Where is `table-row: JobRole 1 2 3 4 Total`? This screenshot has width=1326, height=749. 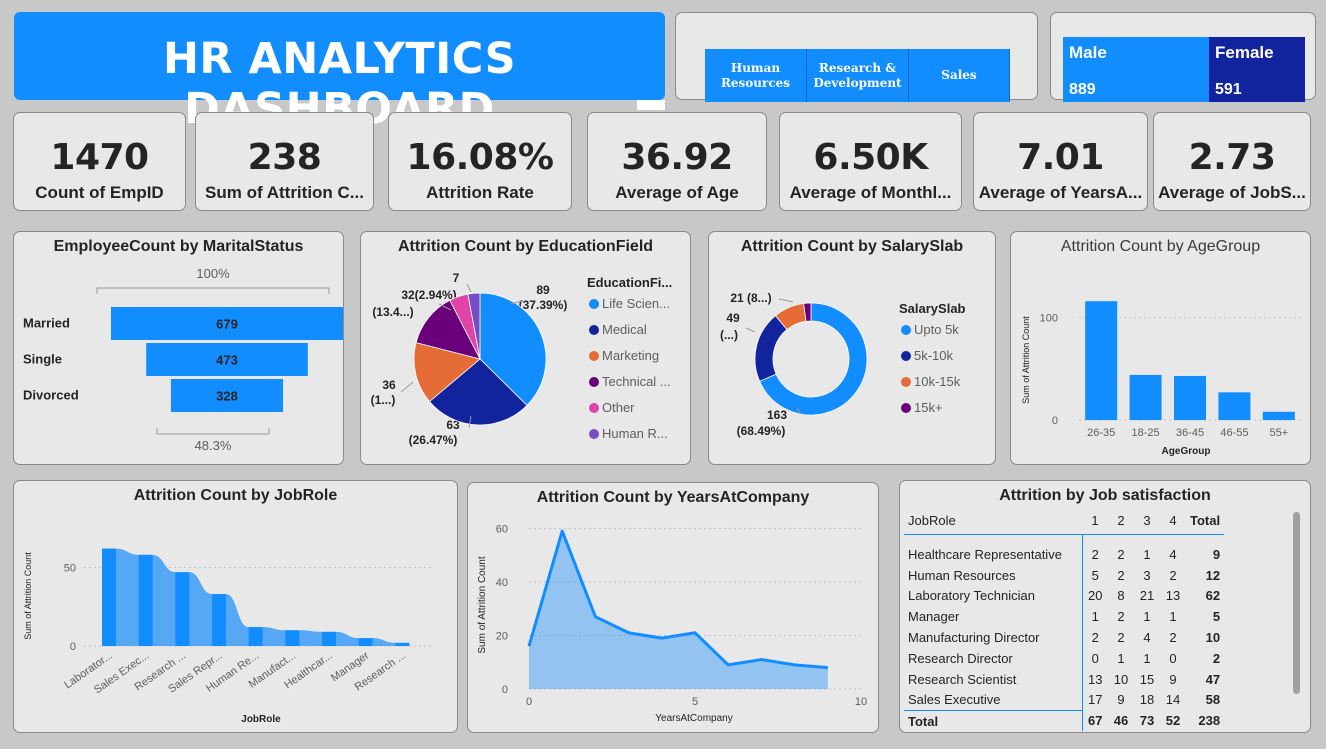
table-row: JobRole 1 2 3 4 Total is located at coordinates (1064, 521).